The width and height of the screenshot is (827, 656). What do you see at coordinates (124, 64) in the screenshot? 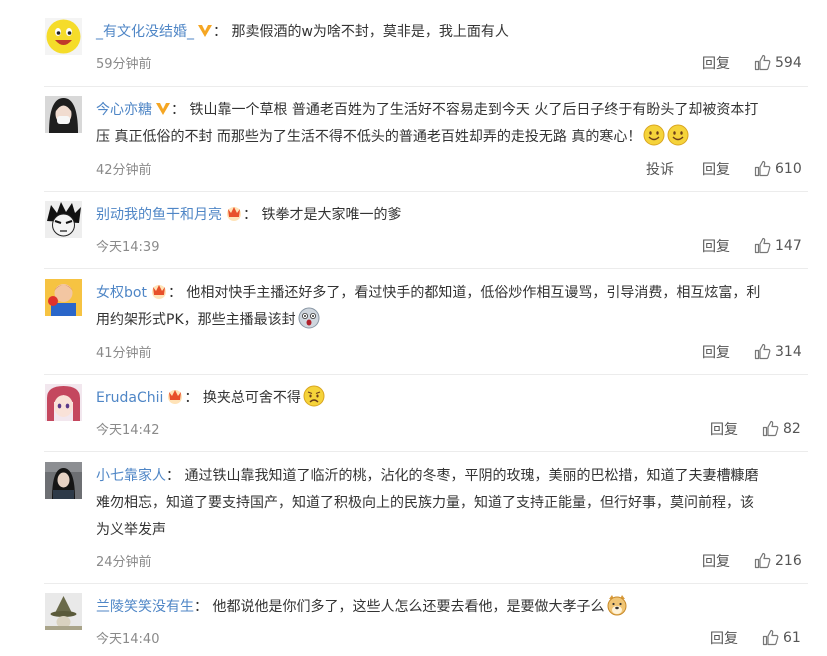
I see `timestamp: 59分钟前` at bounding box center [124, 64].